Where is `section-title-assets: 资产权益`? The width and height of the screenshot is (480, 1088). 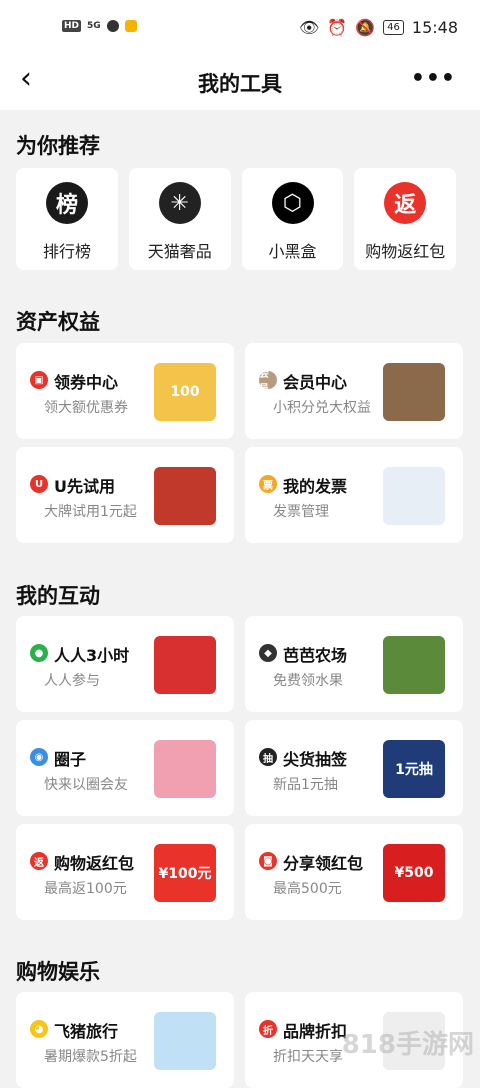
section-title-assets: 资产权益 is located at coordinates (58, 322).